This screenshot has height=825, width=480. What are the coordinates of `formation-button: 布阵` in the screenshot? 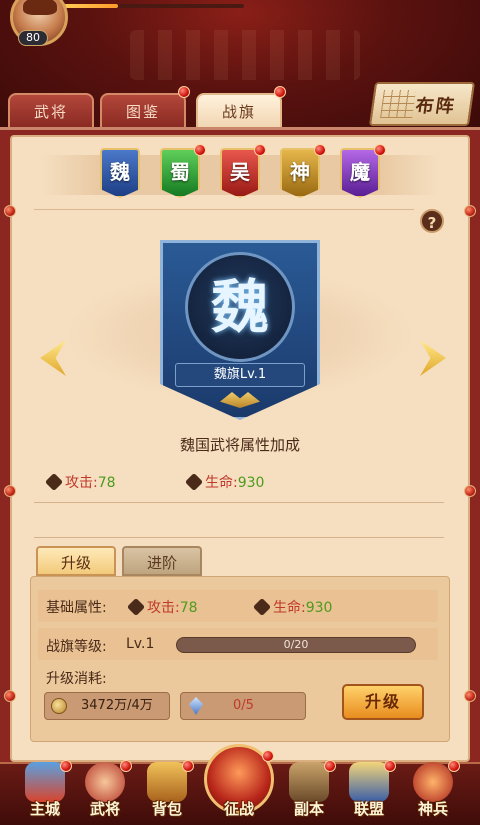 It's located at (422, 104).